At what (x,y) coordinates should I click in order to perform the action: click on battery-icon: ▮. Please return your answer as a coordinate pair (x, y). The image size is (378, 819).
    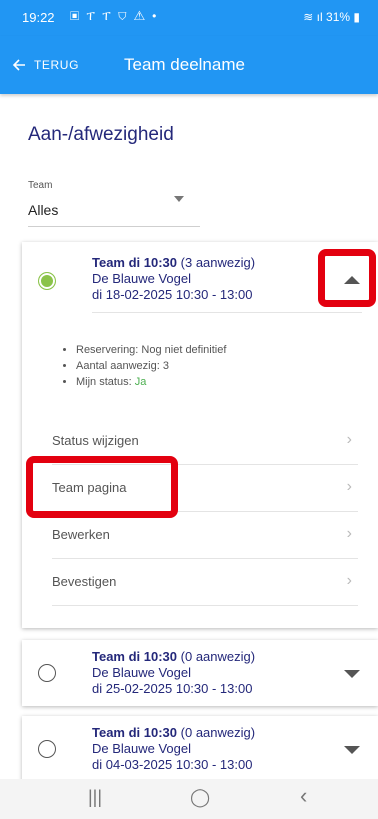
    Looking at the image, I should click on (355, 17).